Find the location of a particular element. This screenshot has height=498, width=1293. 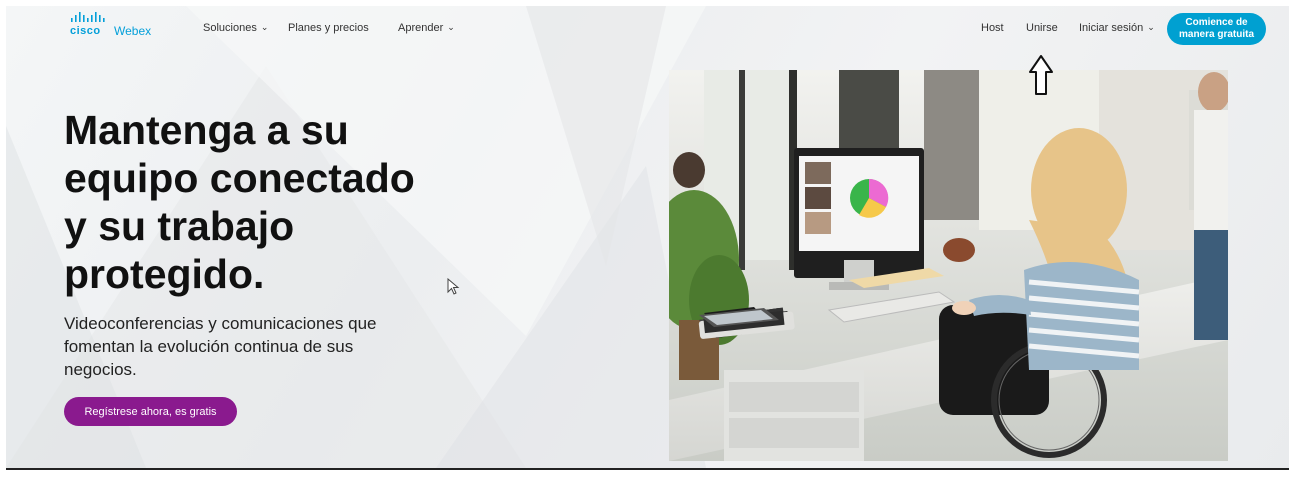

headline-line: equipo conectado is located at coordinates (239, 178).